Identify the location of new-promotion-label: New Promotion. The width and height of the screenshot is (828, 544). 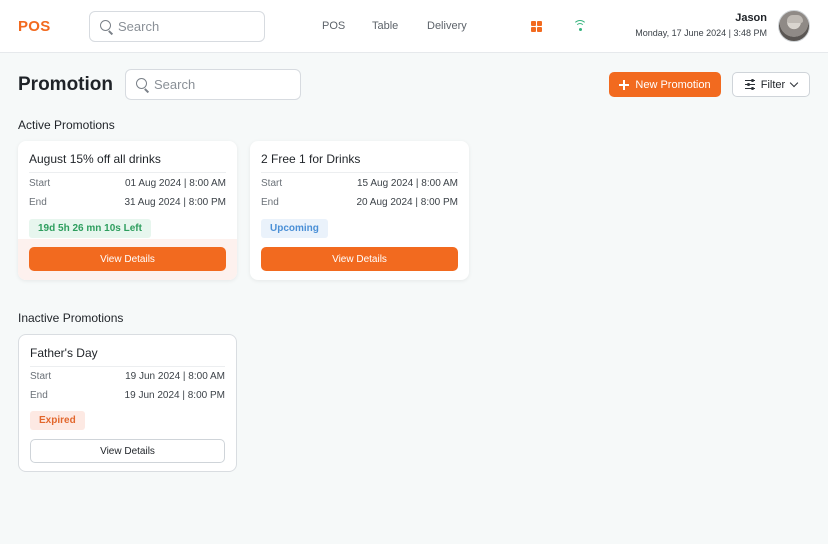
(673, 84).